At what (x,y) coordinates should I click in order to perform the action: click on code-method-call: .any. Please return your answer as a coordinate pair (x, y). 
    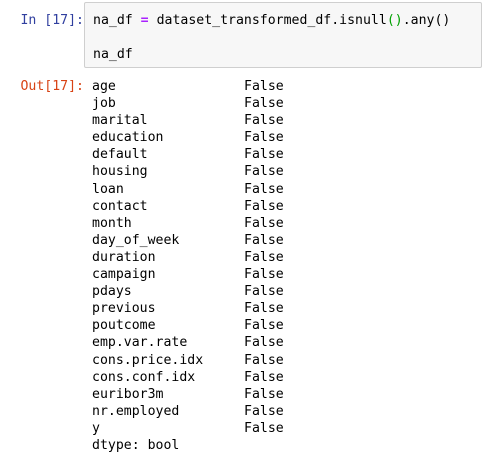
    Looking at the image, I should click on (418, 20).